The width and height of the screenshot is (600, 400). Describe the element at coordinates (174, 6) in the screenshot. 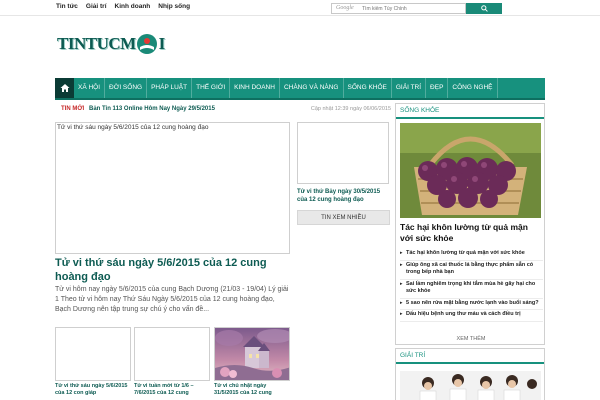

I see `top-link-nhip-song: Nhịp sống` at that location.